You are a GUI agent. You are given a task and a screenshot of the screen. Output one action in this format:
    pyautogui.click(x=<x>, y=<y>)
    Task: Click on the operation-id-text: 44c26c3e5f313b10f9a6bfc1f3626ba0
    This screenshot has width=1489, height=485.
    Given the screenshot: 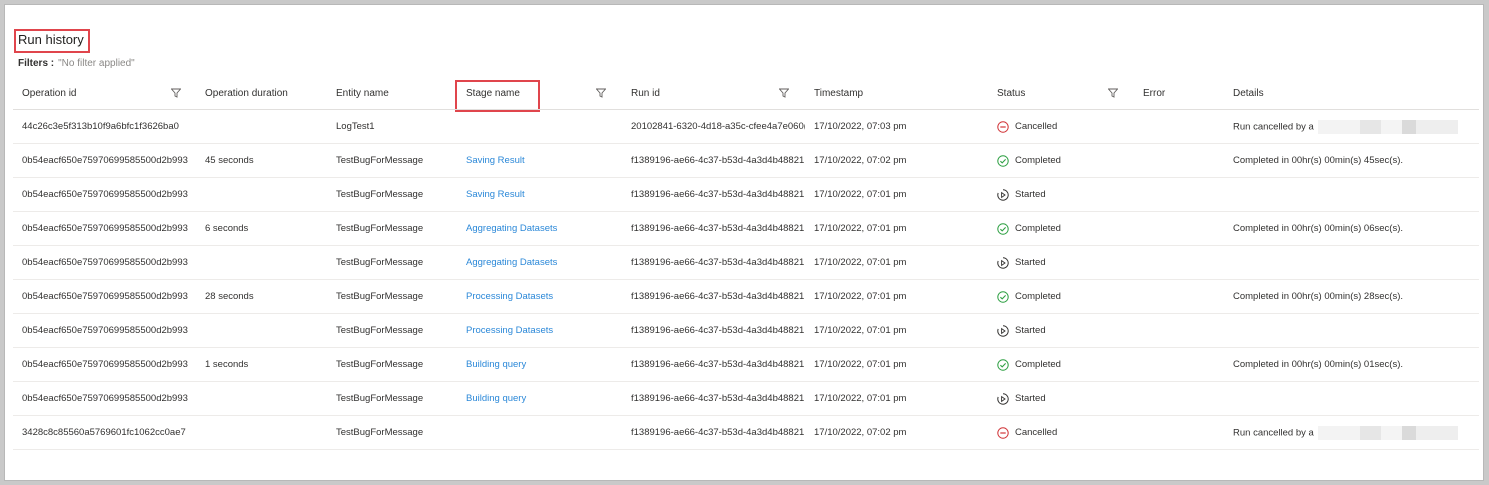 What is the action you would take?
    pyautogui.click(x=100, y=126)
    